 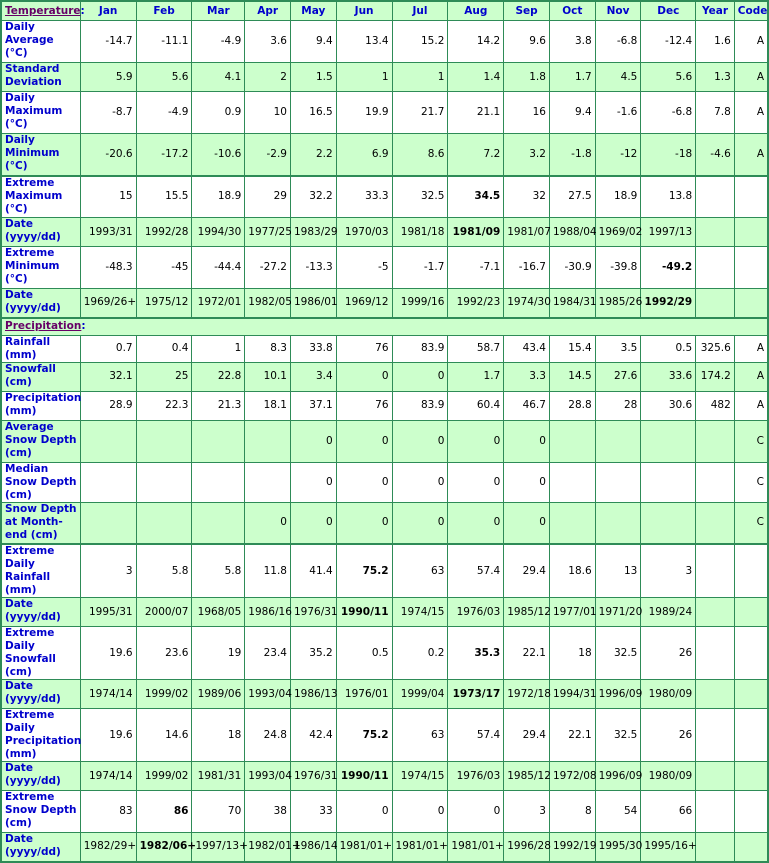 I want to click on cell-jan: 19.6, so click(x=108, y=735).